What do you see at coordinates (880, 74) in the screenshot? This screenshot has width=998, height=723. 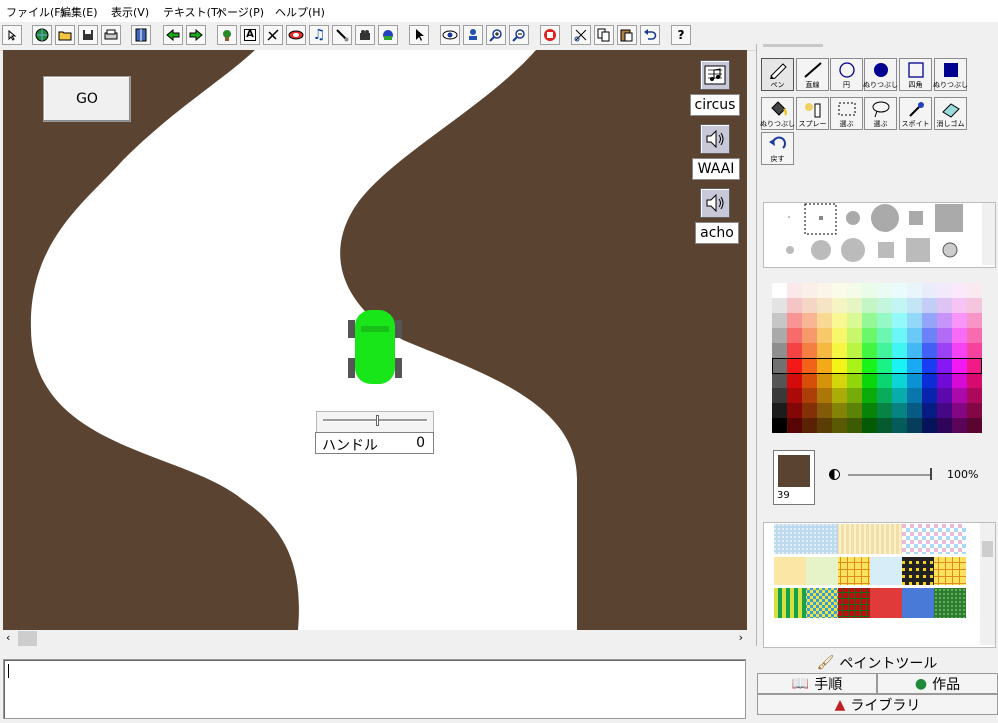 I see `filled-circle-tool-button: ぬりつぶし` at bounding box center [880, 74].